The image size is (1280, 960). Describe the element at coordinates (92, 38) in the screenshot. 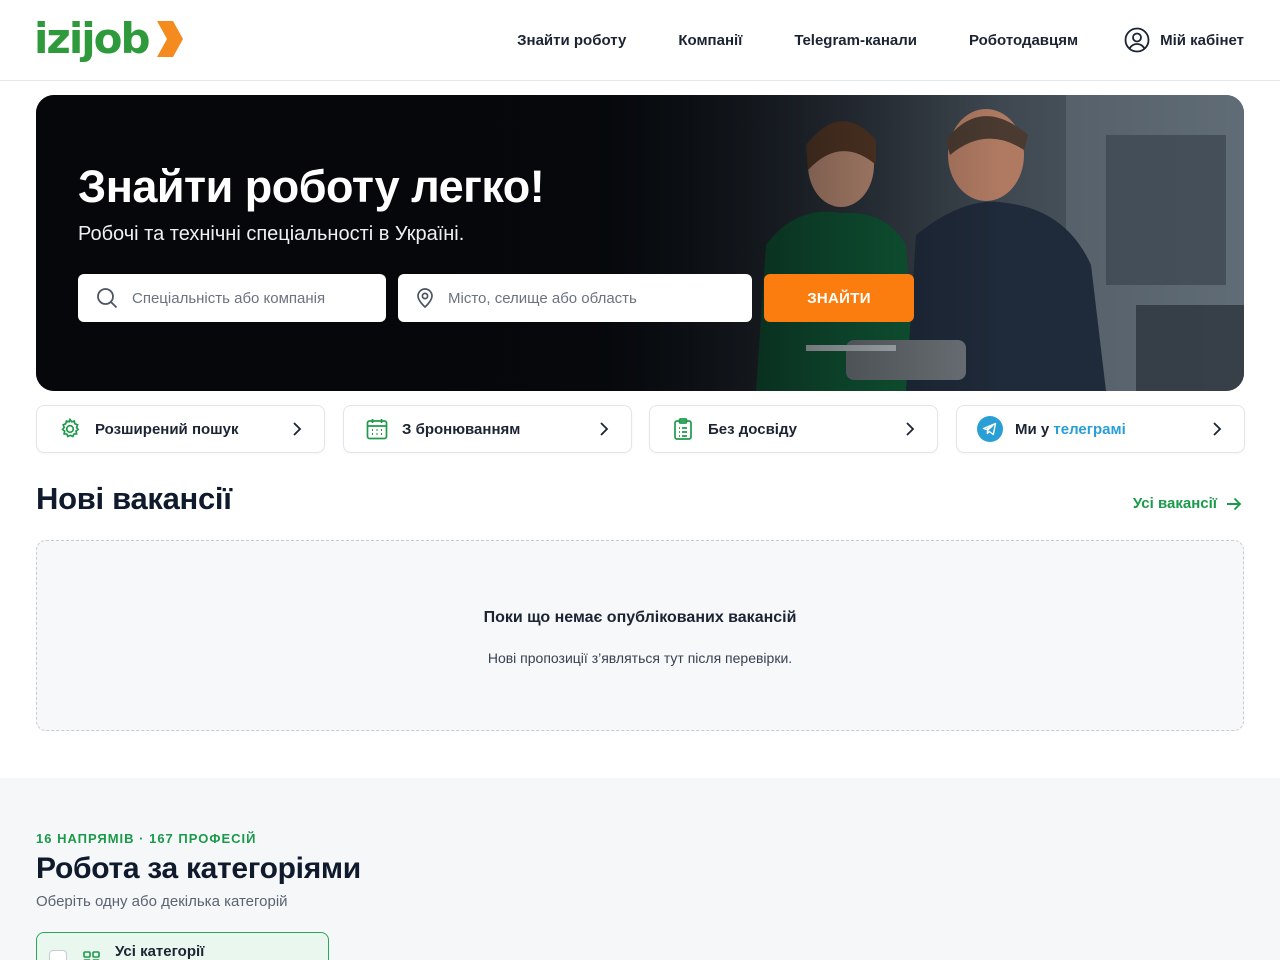

I see `logo-text: izijob` at that location.